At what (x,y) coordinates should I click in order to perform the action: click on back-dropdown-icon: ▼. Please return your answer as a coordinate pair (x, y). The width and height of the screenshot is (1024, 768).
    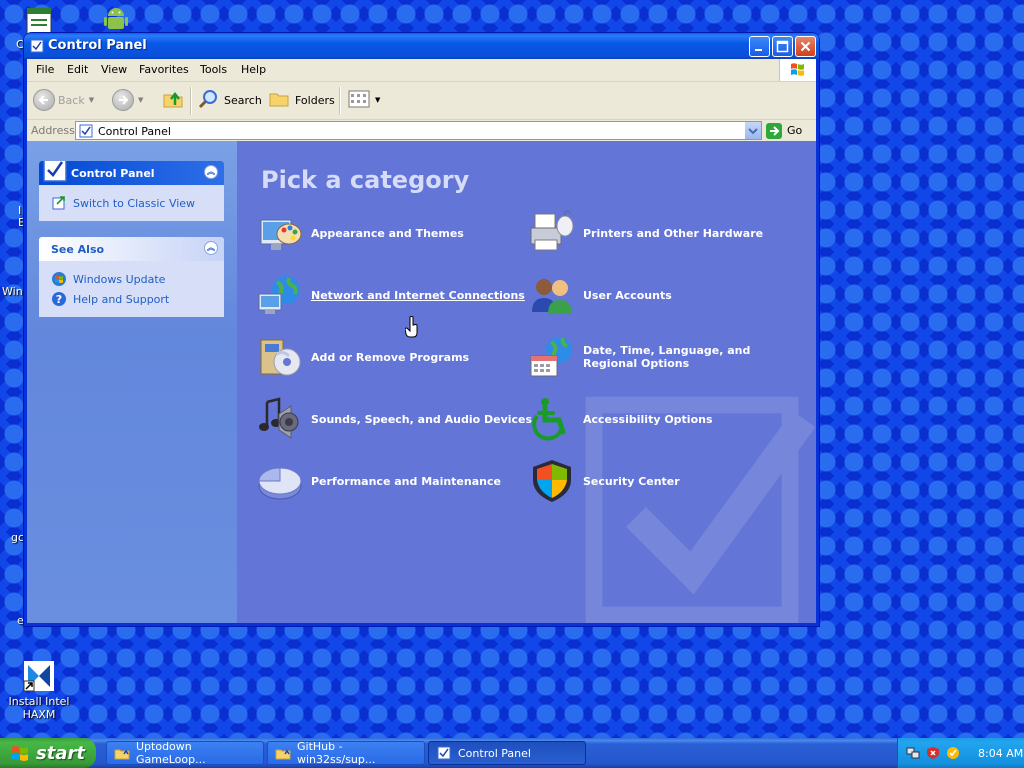
    Looking at the image, I should click on (91, 100).